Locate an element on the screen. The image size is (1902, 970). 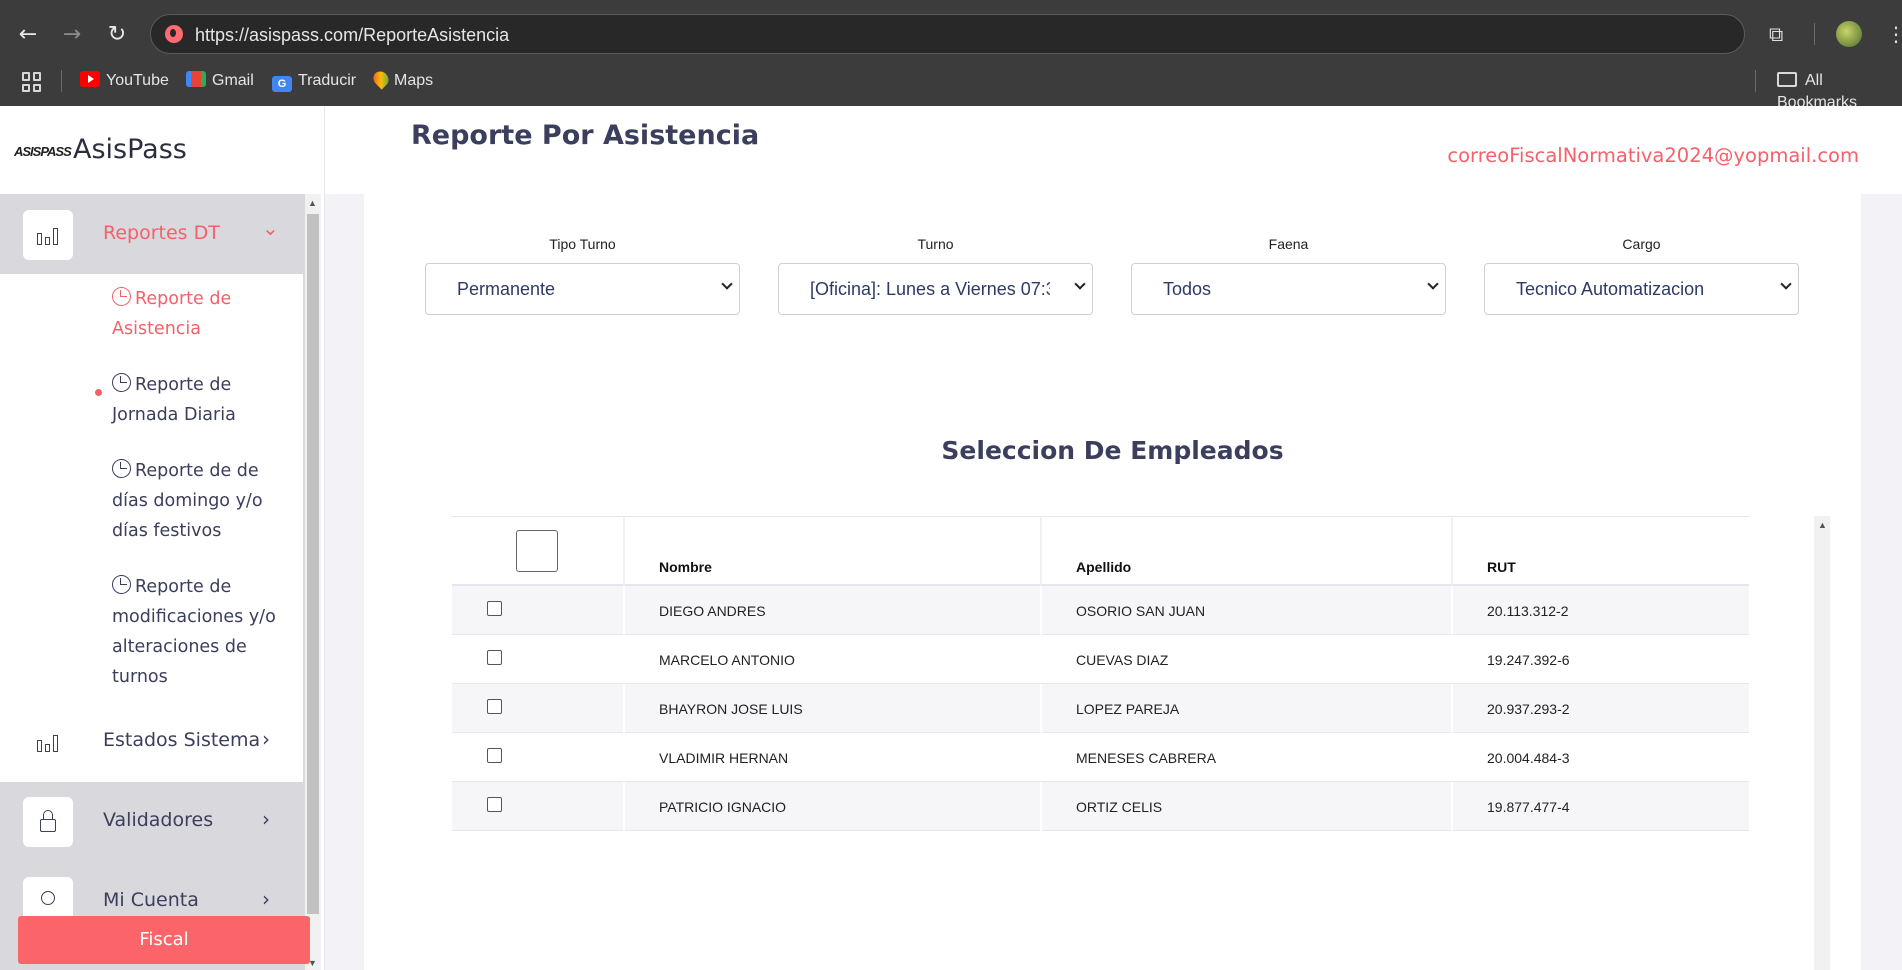
site-icon is located at coordinates (174, 34).